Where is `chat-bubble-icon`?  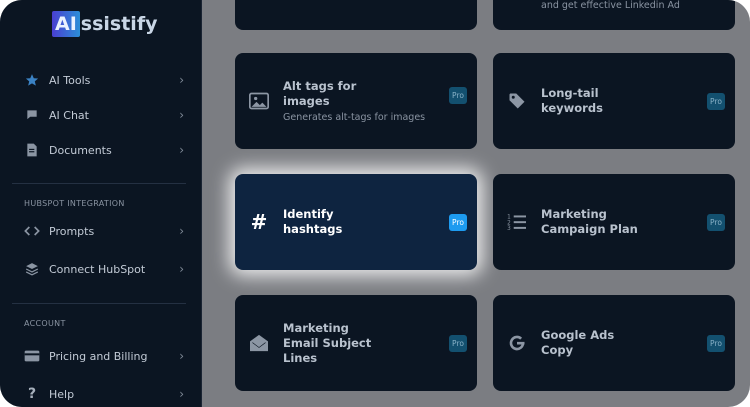
chat-bubble-icon is located at coordinates (32, 115).